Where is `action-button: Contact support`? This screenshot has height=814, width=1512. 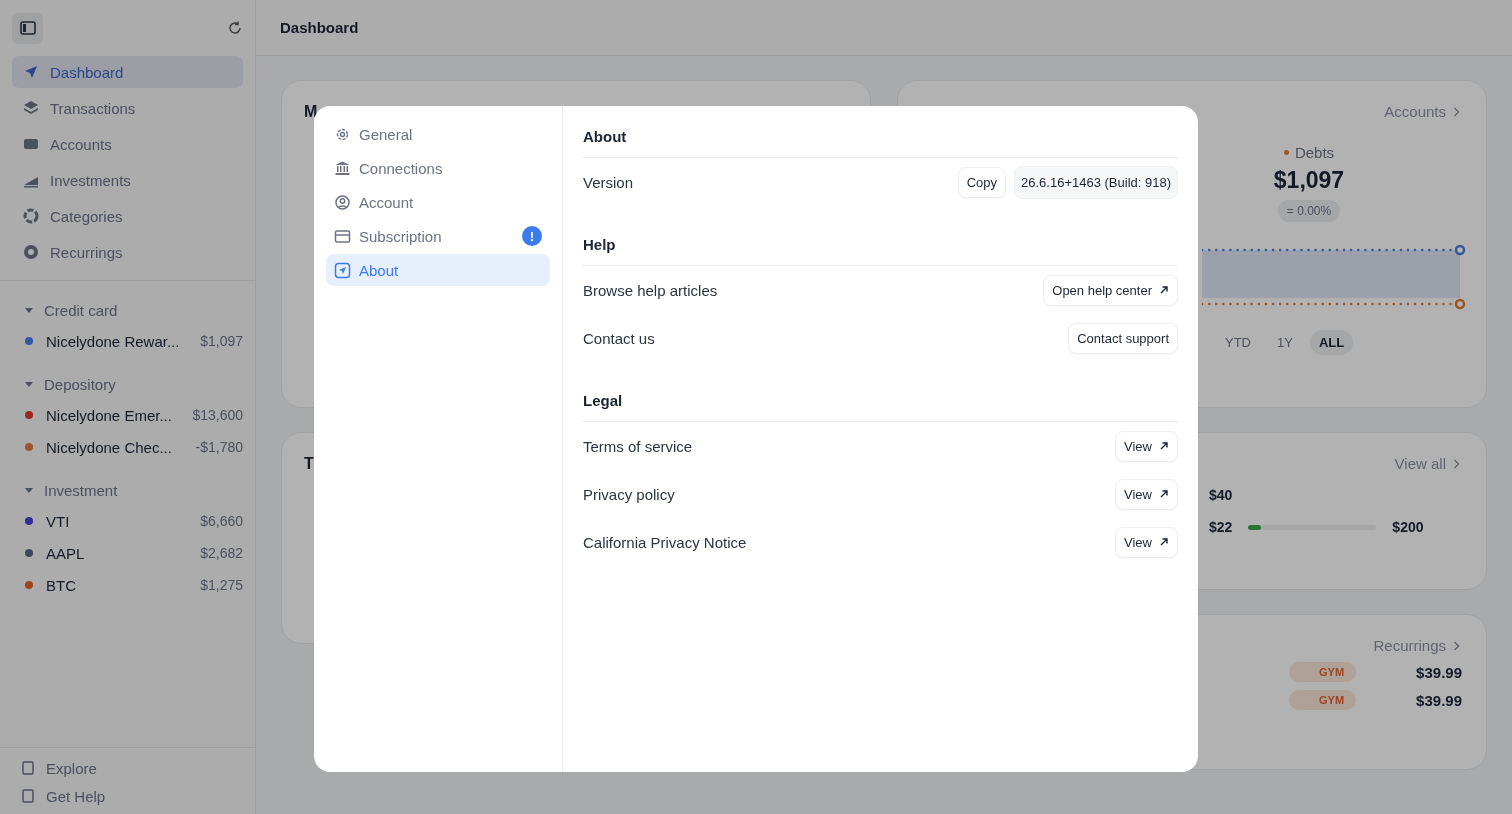 action-button: Contact support is located at coordinates (1123, 338).